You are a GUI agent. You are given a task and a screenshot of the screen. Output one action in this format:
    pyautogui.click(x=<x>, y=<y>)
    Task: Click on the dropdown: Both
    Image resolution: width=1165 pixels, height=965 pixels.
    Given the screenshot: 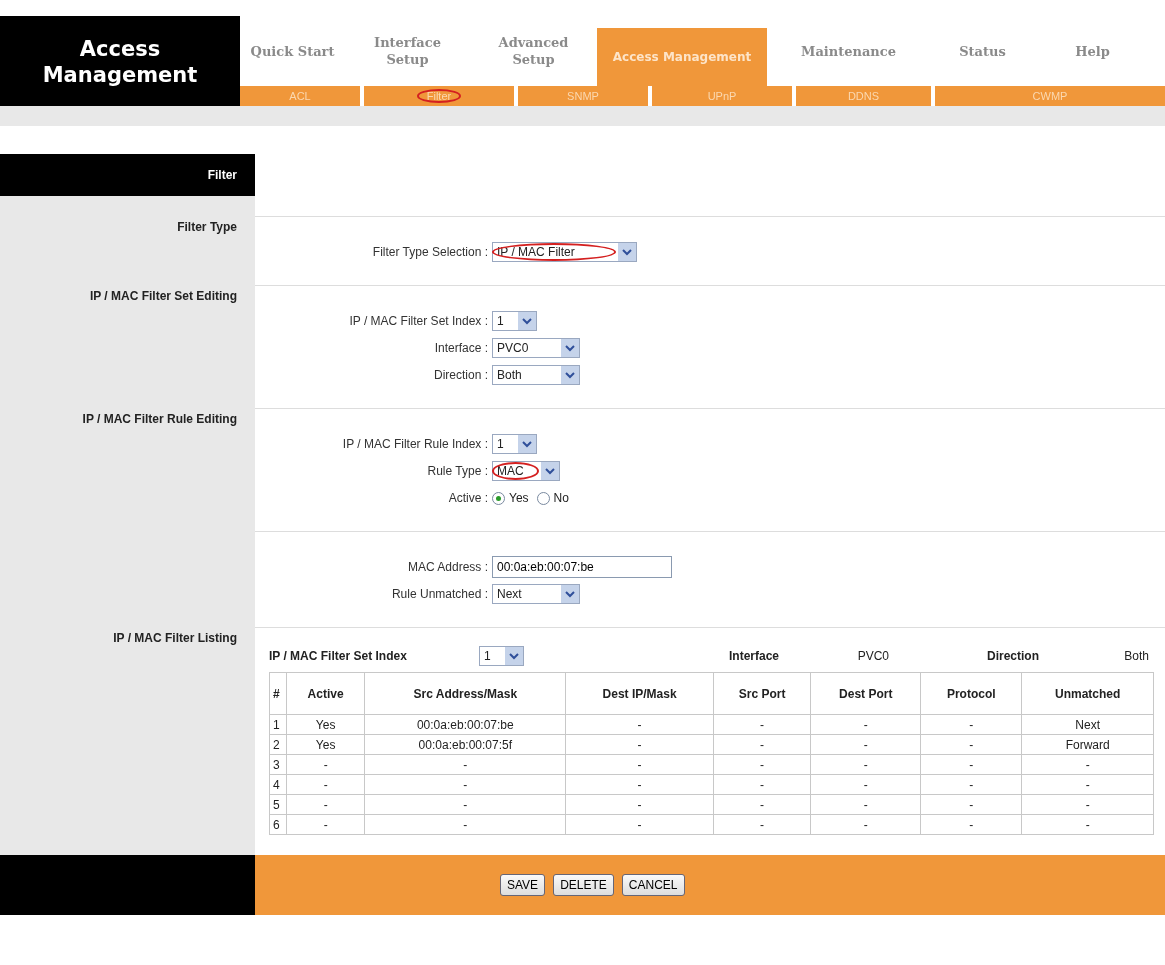 What is the action you would take?
    pyautogui.click(x=536, y=375)
    